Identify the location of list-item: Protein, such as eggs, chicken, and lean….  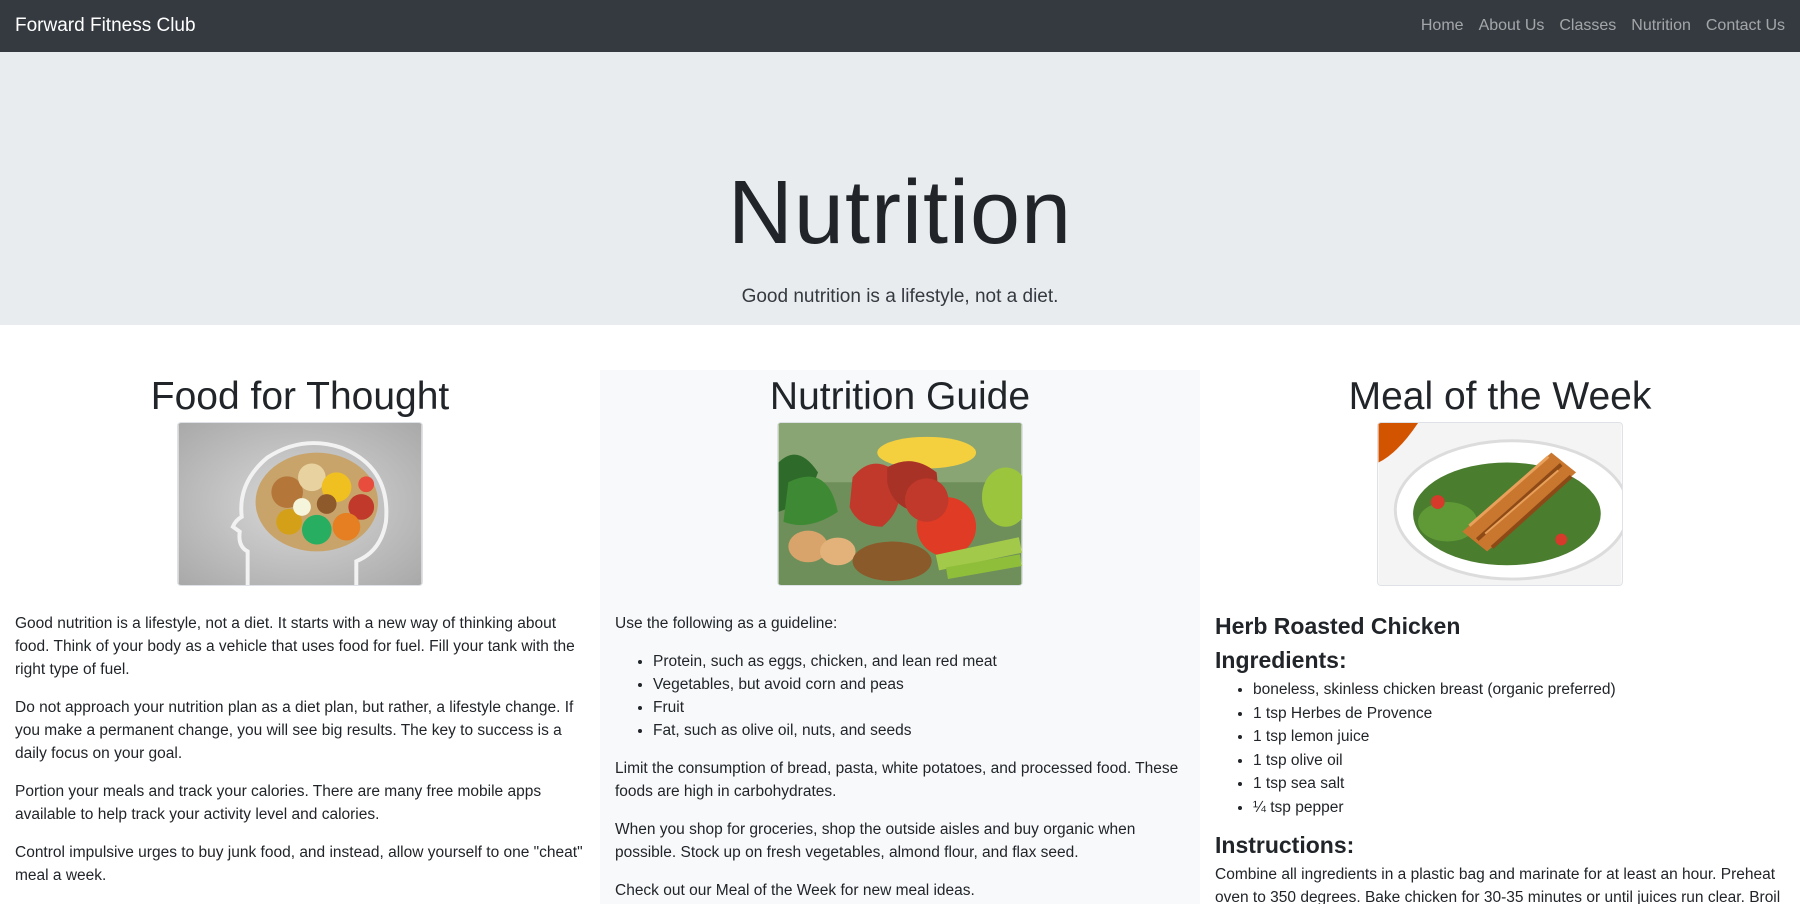
(919, 661).